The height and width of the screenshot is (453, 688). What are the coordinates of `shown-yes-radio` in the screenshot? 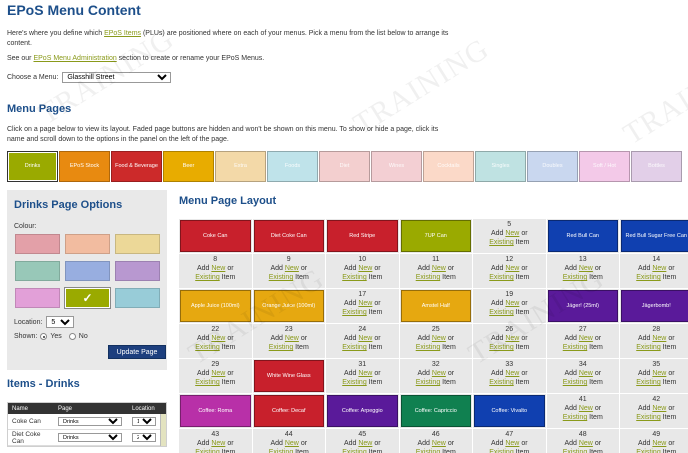 It's located at (44, 336).